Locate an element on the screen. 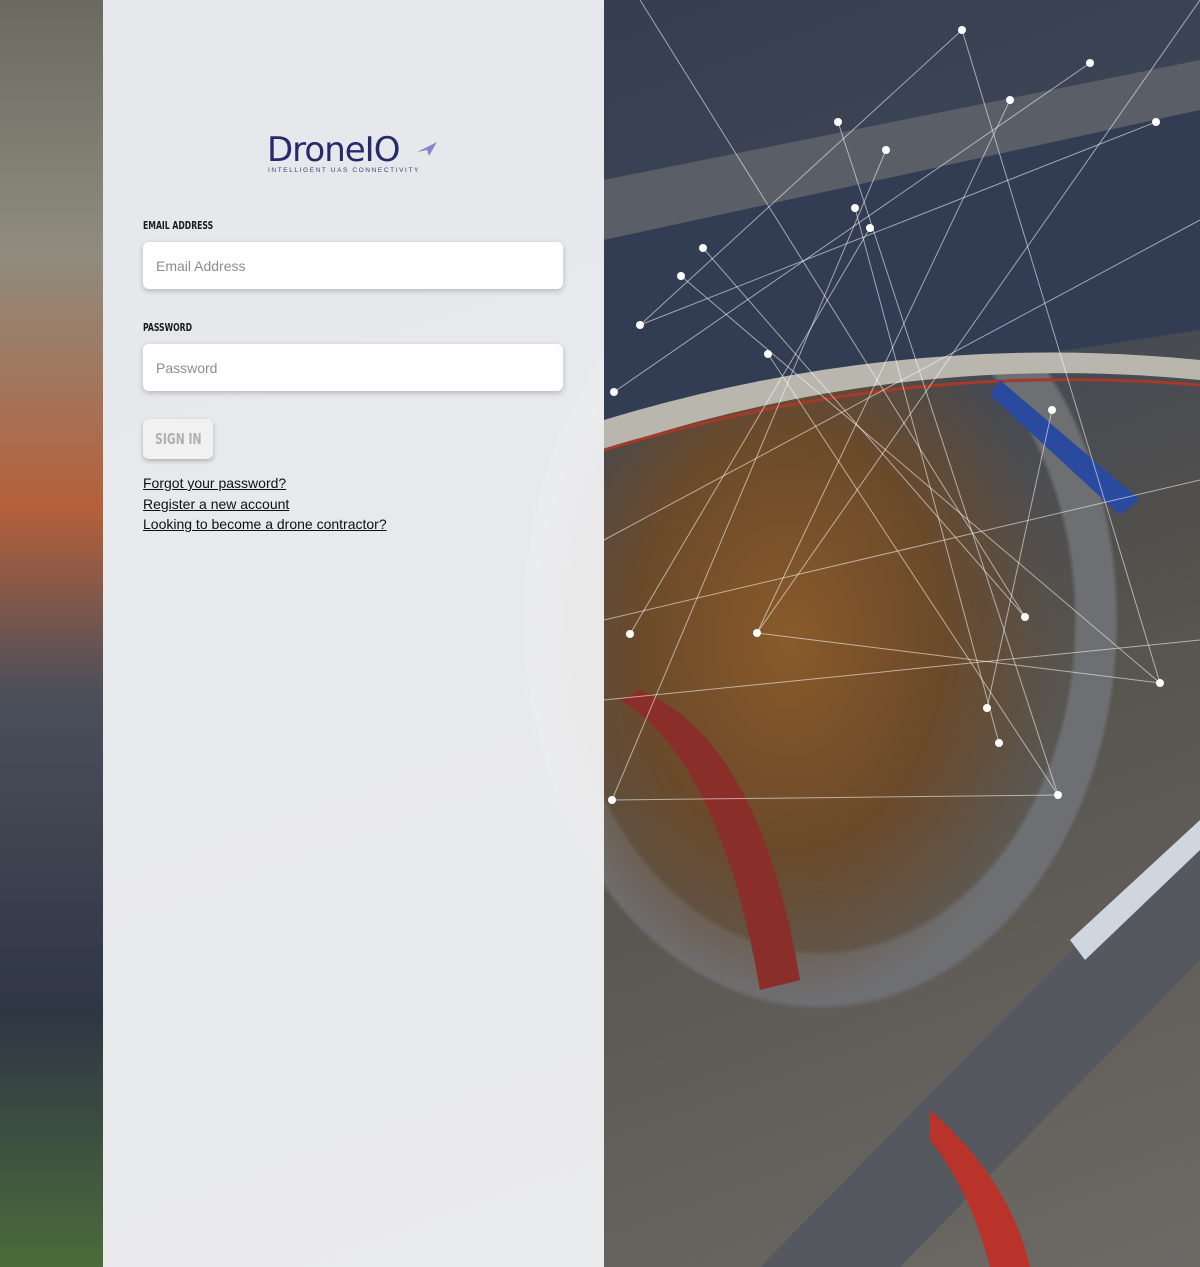 Image resolution: width=1200 pixels, height=1267 pixels. aerial-left-strip is located at coordinates (51, 633).